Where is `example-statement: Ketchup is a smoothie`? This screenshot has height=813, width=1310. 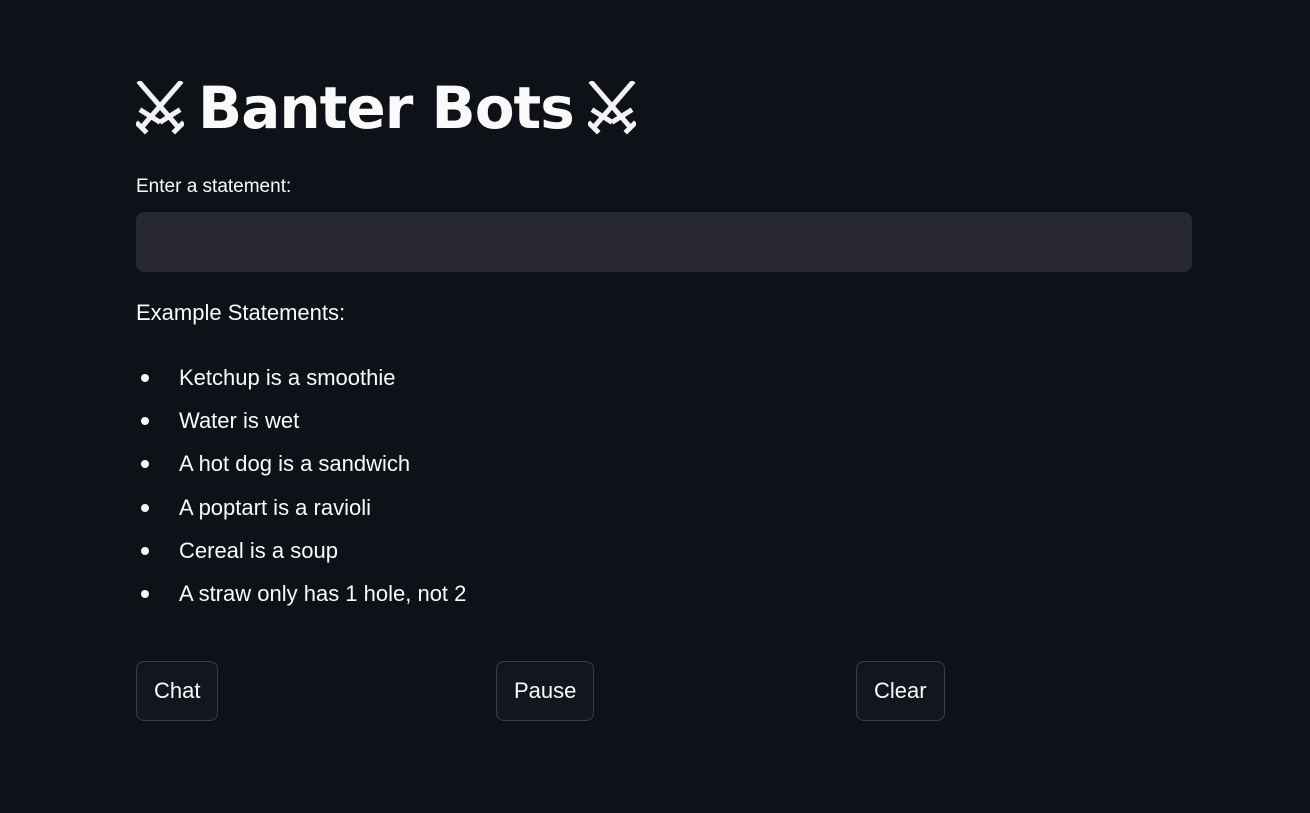 example-statement: Ketchup is a smoothie is located at coordinates (287, 377).